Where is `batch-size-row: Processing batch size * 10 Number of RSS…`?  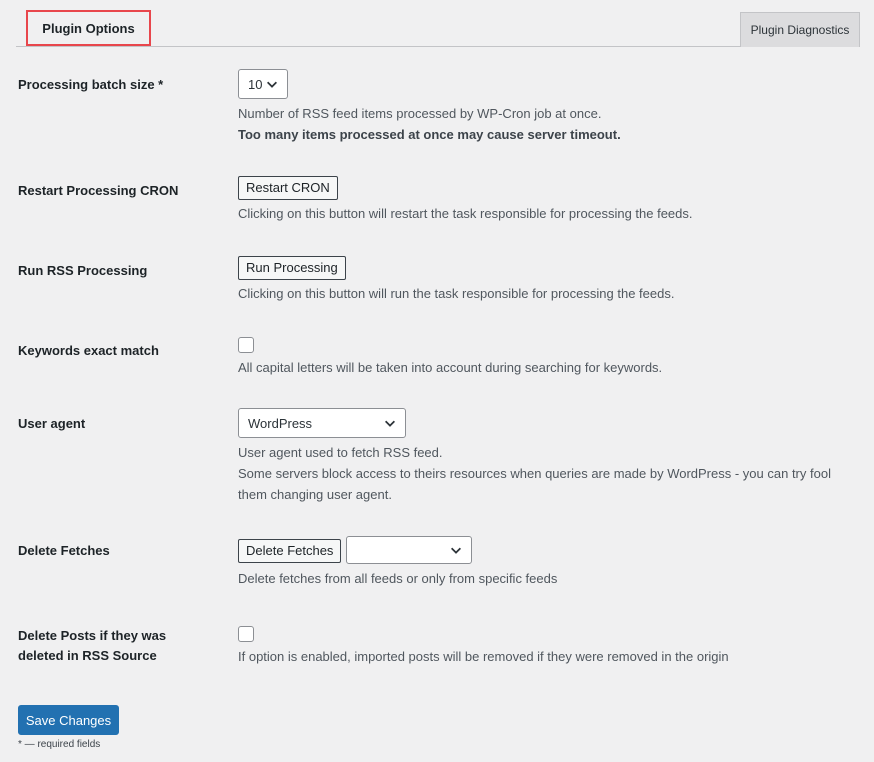
batch-size-row: Processing batch size * 10 Number of RSS… is located at coordinates (438, 108).